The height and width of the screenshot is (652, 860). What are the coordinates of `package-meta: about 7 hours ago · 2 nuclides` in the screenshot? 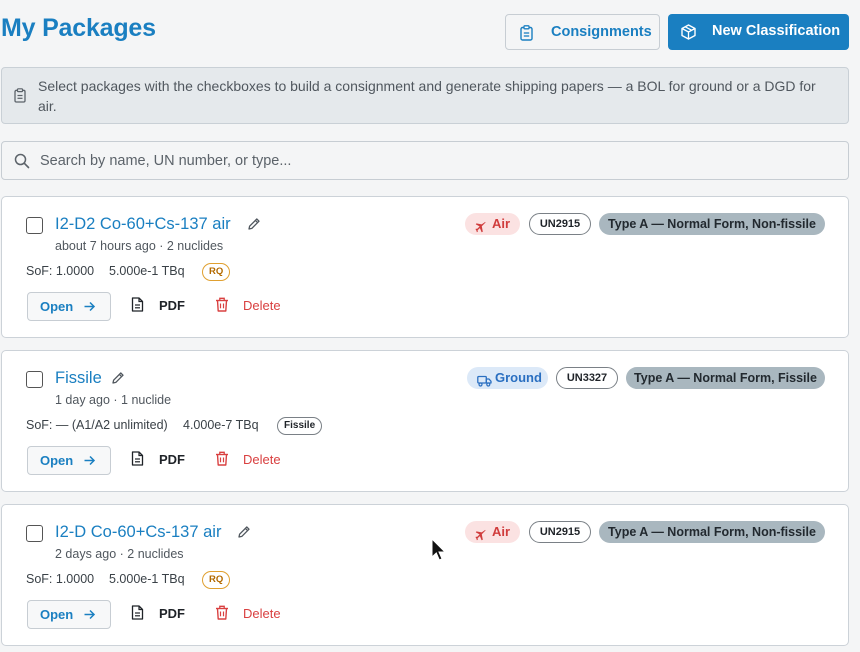 It's located at (139, 246).